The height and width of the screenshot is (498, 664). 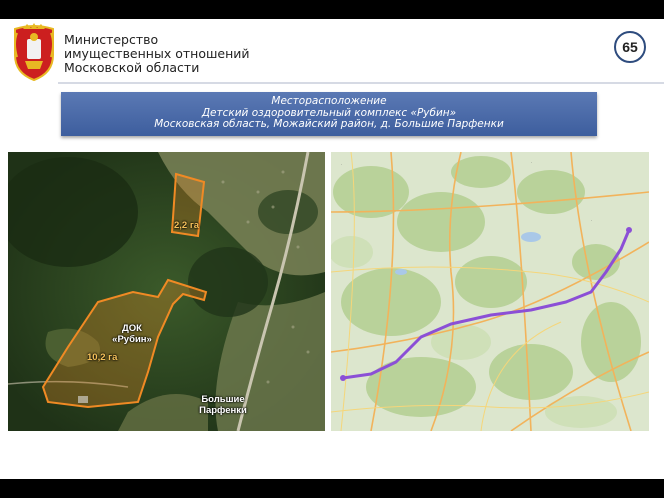 What do you see at coordinates (223, 410) in the screenshot?
I see `village-label-line2: Парфенки` at bounding box center [223, 410].